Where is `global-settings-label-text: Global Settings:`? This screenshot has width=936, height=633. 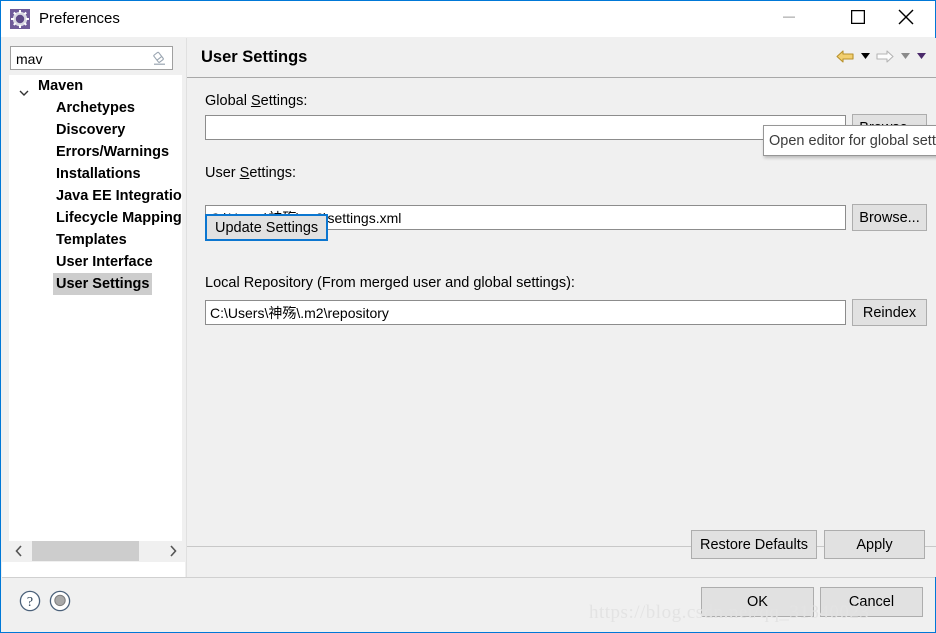 global-settings-label-text: Global Settings: is located at coordinates (256, 101).